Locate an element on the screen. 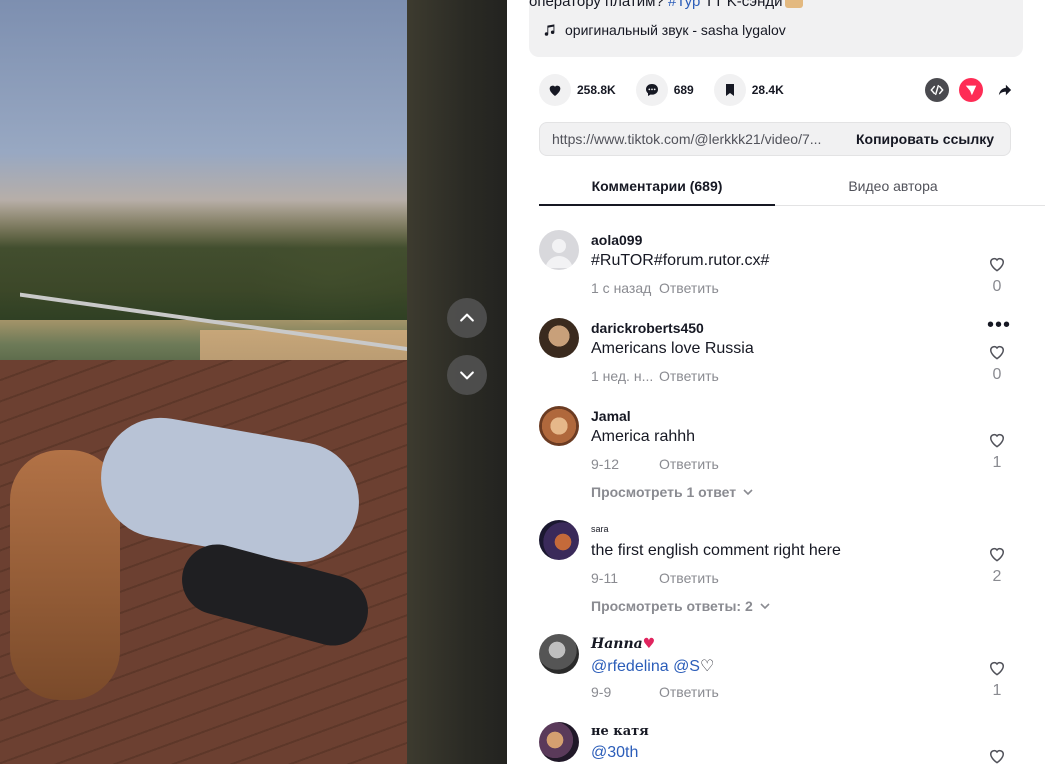  comment-username: darickroberts450 is located at coordinates (647, 328).